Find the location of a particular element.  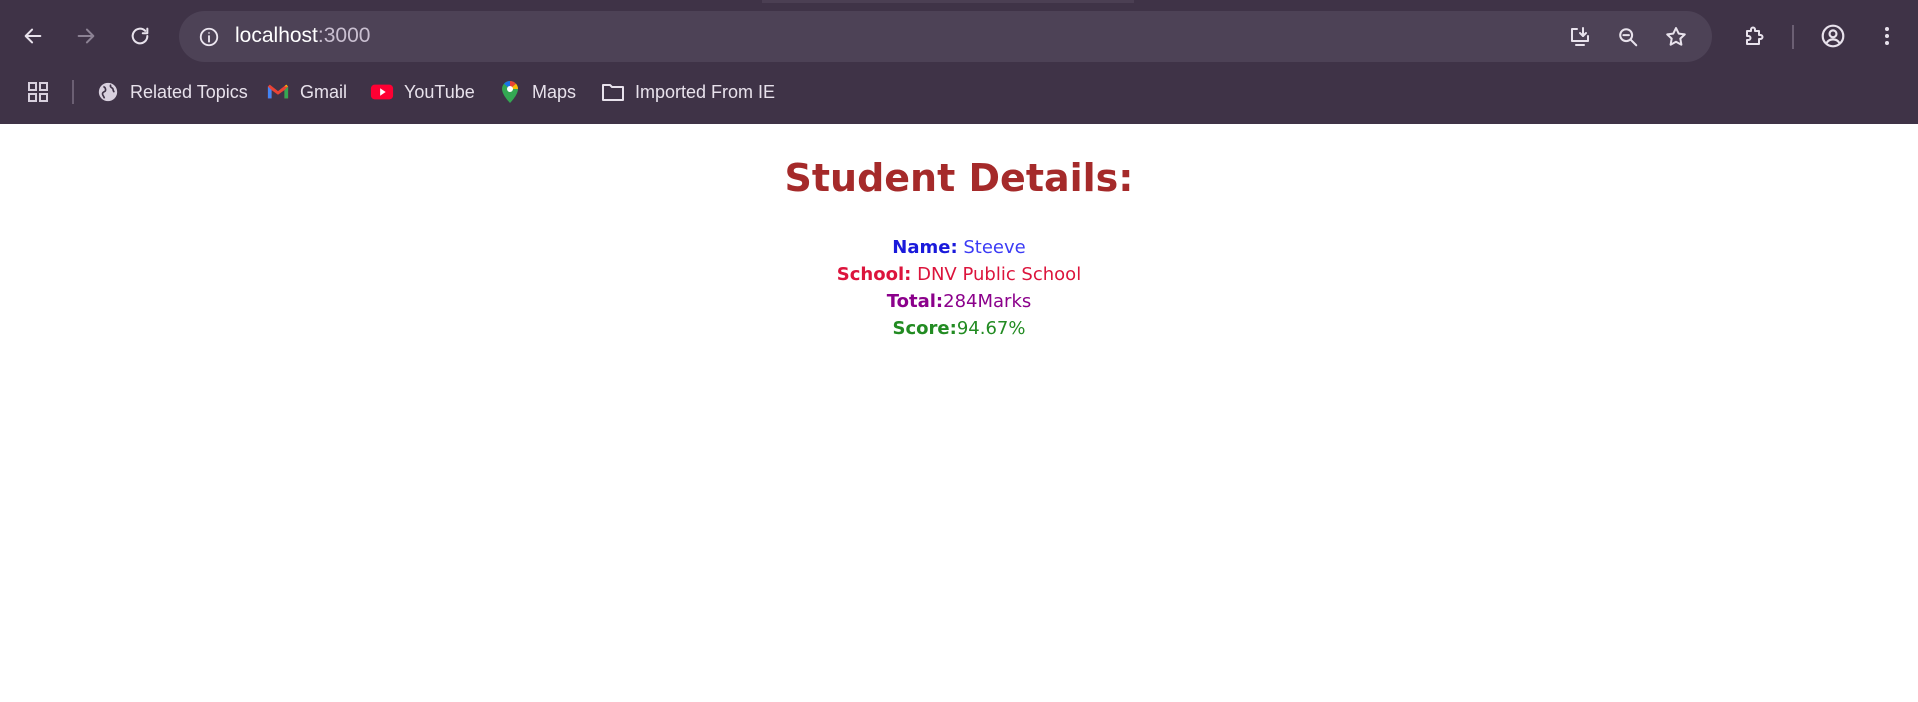

total-value: 284Marks is located at coordinates (987, 301).